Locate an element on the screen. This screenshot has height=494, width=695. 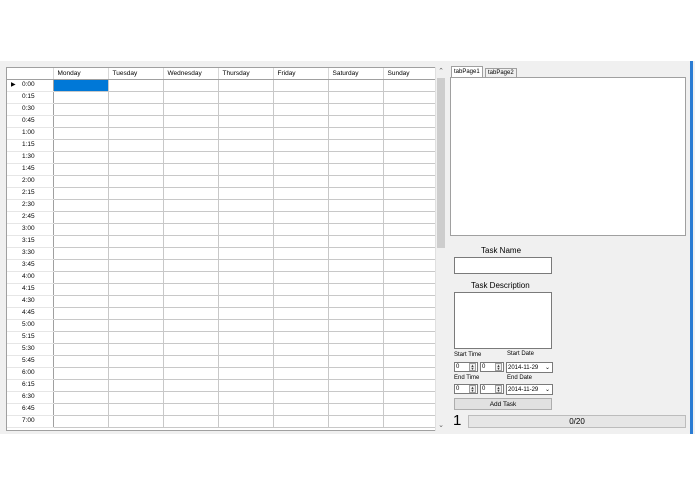
scroll-up-icon: ⌃ is located at coordinates (441, 72).